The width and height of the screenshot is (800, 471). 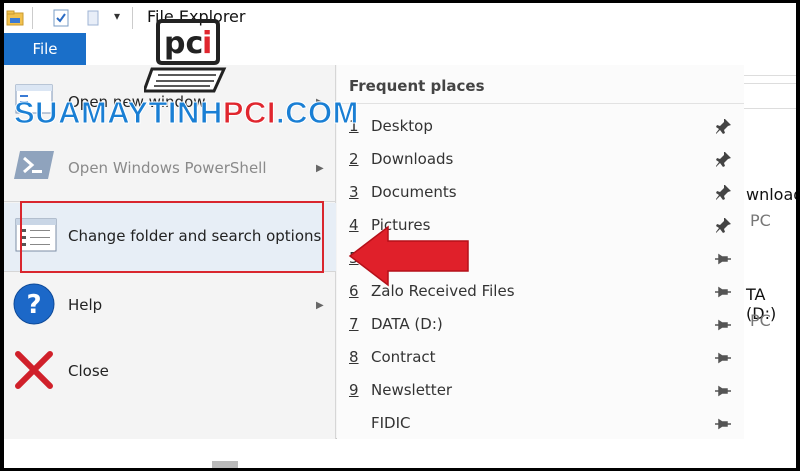 What do you see at coordinates (88, 371) in the screenshot?
I see `menu-item-label: Close` at bounding box center [88, 371].